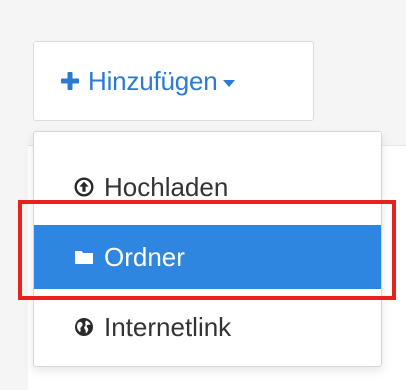 This screenshot has width=406, height=390. What do you see at coordinates (144, 256) in the screenshot?
I see `menu-item-label: Ordner` at bounding box center [144, 256].